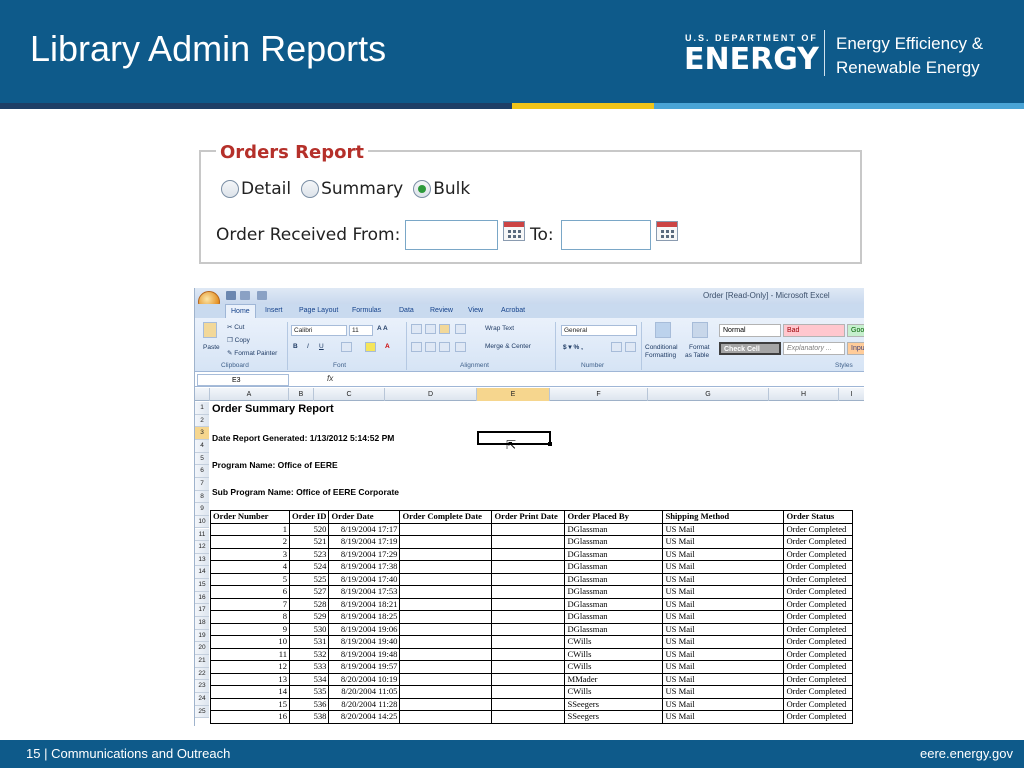  What do you see at coordinates (364, 542) in the screenshot?
I see `cell-order-date: 8/19/2004 17:19` at bounding box center [364, 542].